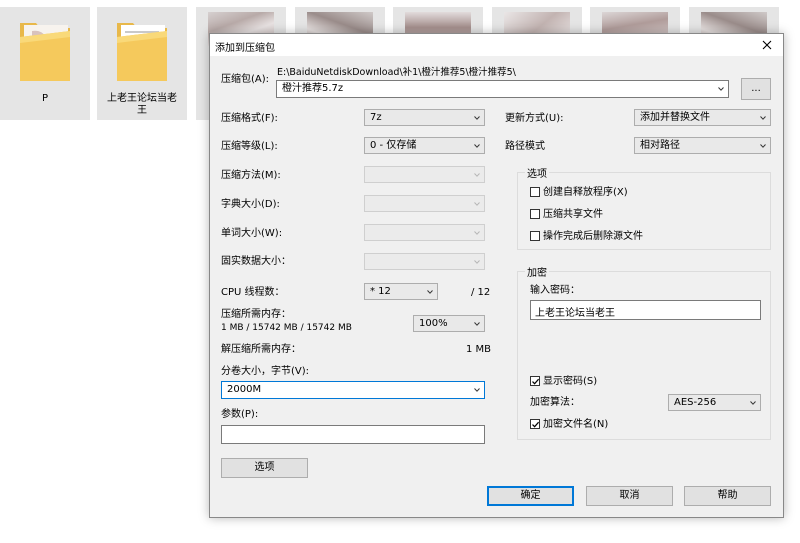 This screenshot has height=543, width=800. I want to click on cpu-threads-select: * 12, so click(401, 291).